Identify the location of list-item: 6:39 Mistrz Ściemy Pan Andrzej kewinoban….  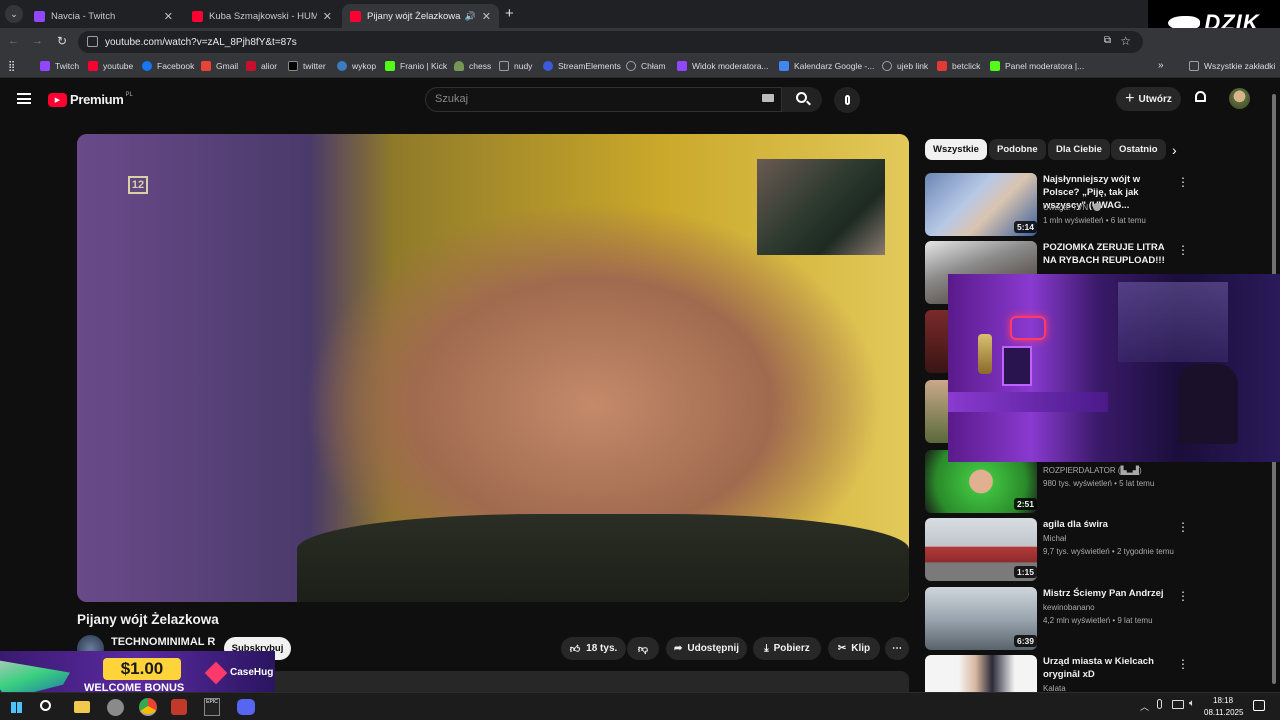
(1057, 619).